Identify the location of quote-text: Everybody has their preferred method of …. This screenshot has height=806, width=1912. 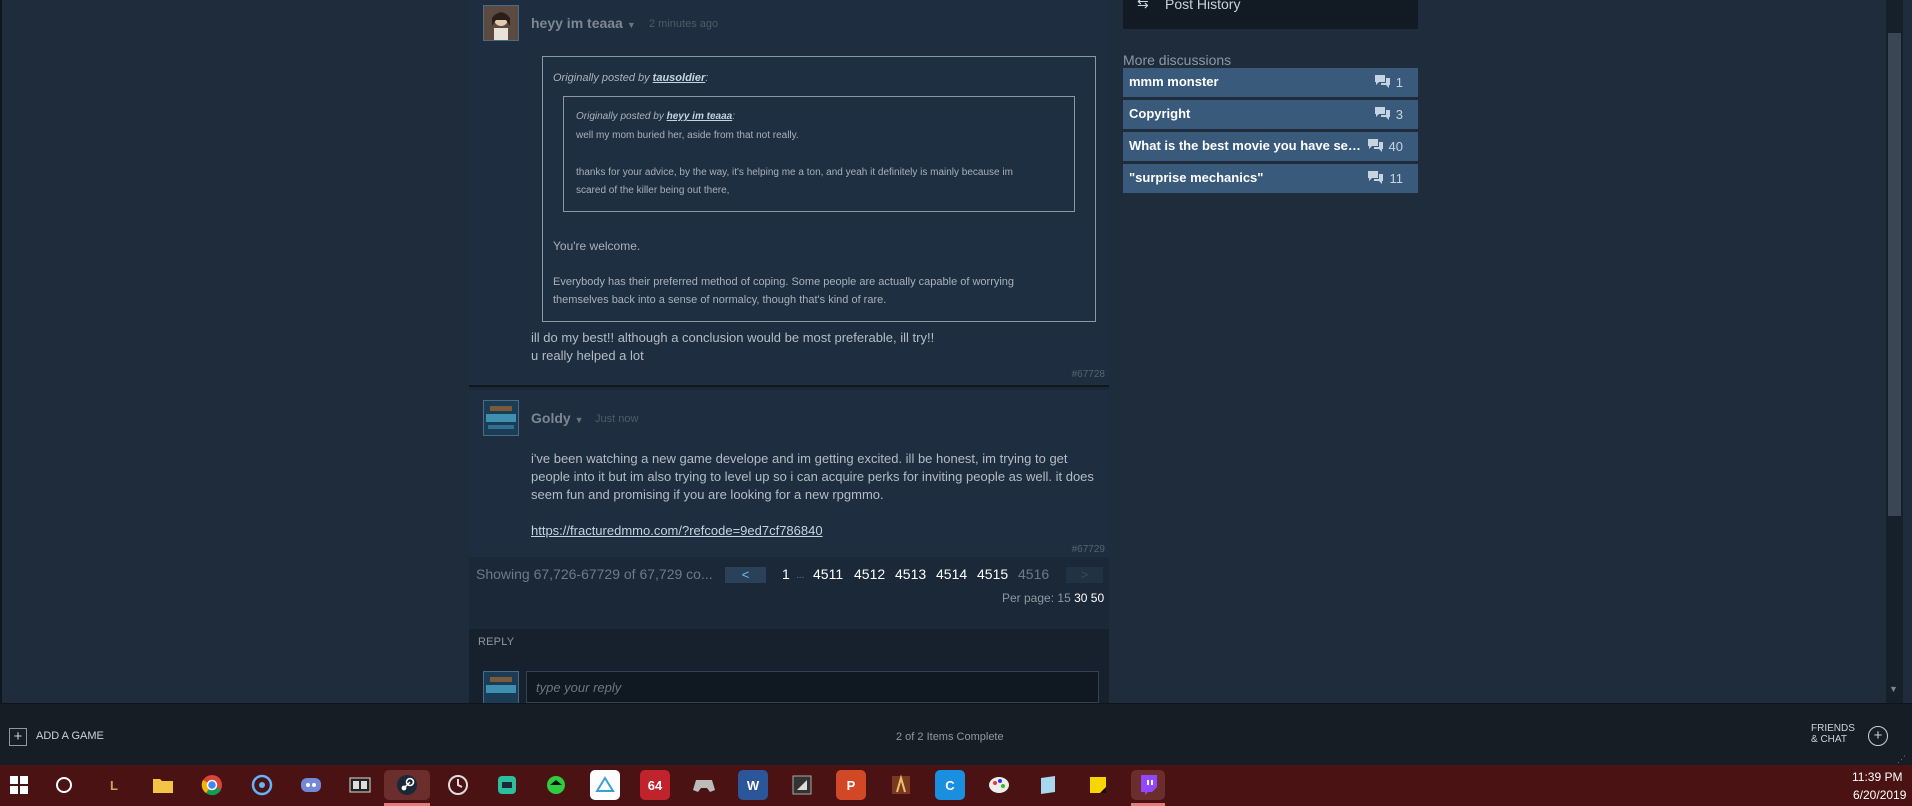
(784, 282).